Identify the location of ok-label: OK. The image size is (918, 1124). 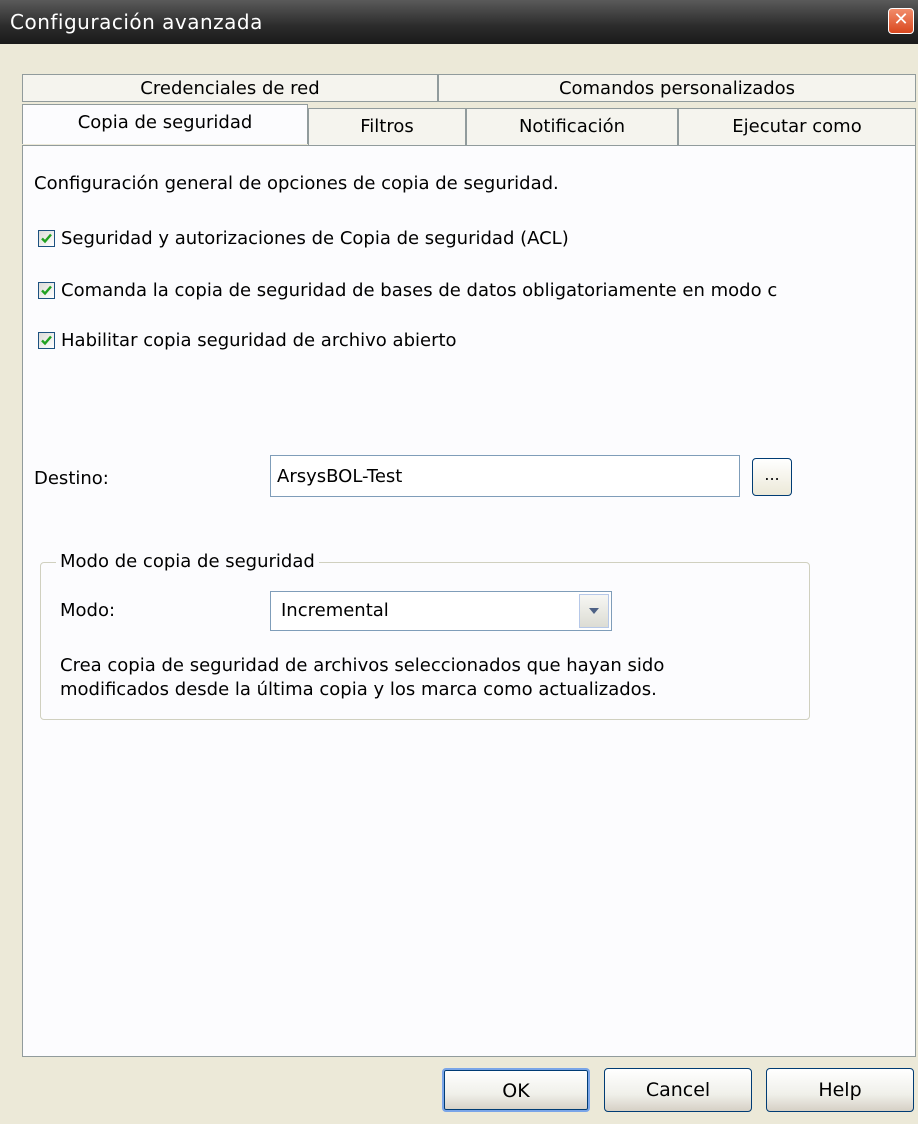
(516, 1091).